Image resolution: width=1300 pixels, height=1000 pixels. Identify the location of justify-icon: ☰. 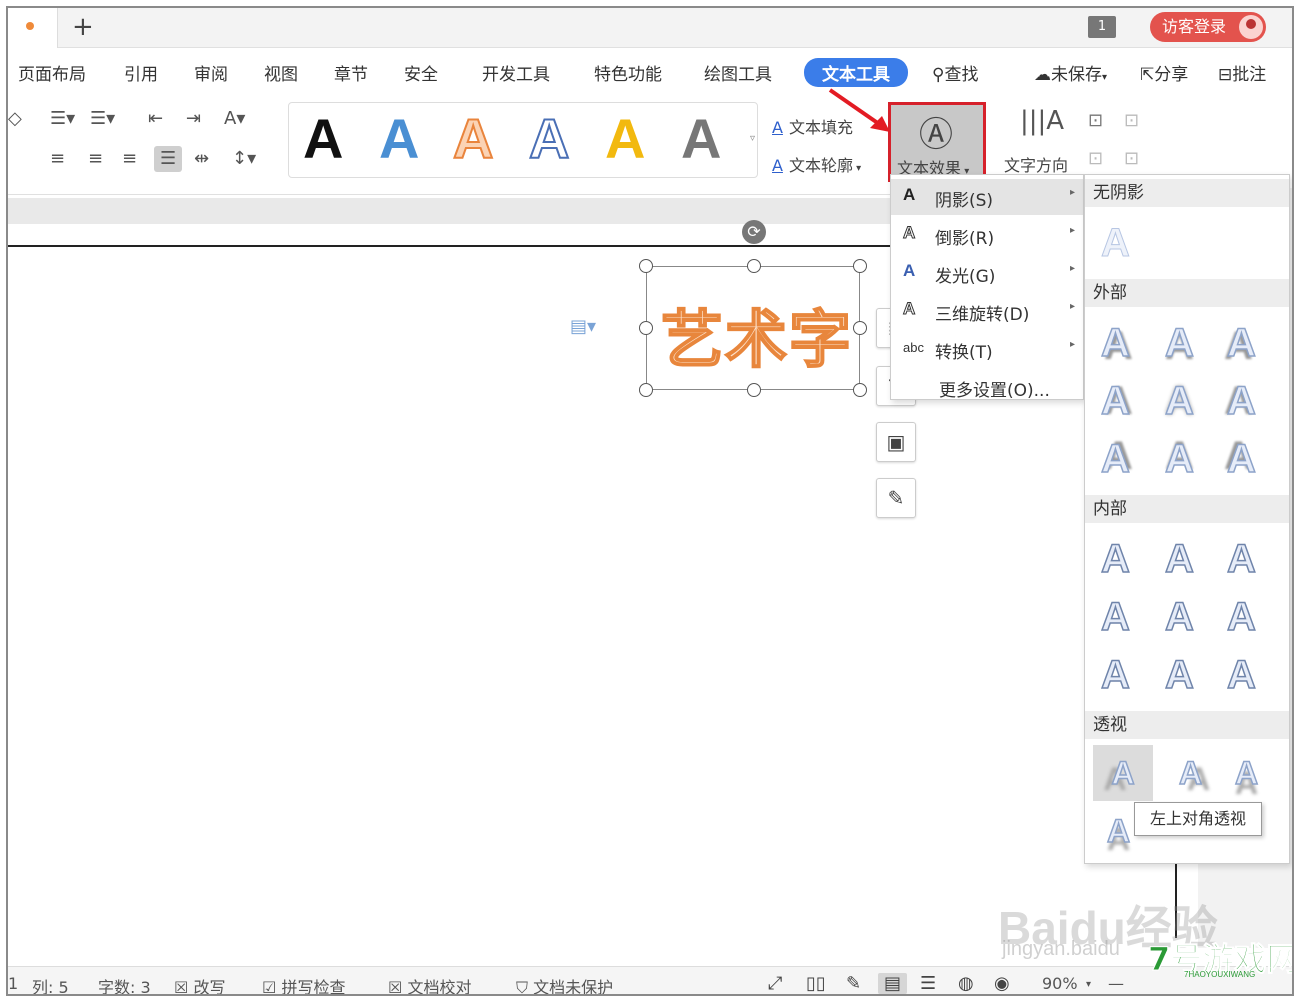
(168, 159).